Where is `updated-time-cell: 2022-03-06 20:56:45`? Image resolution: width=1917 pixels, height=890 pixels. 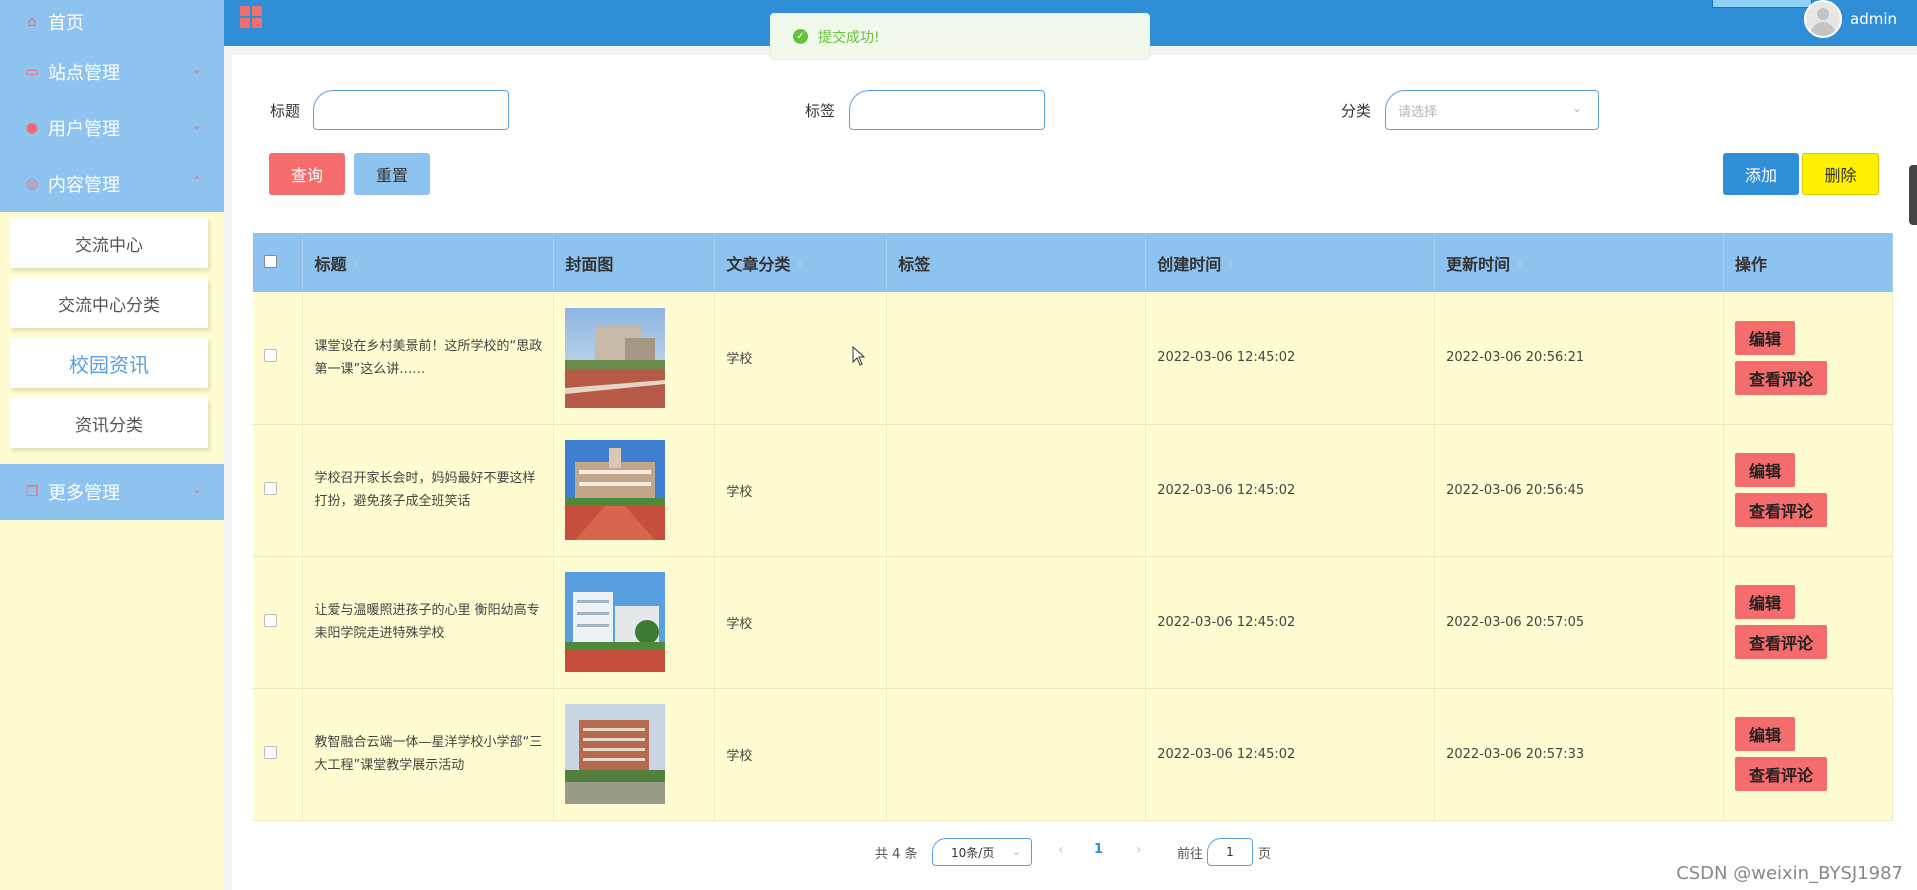 updated-time-cell: 2022-03-06 20:56:45 is located at coordinates (1579, 490).